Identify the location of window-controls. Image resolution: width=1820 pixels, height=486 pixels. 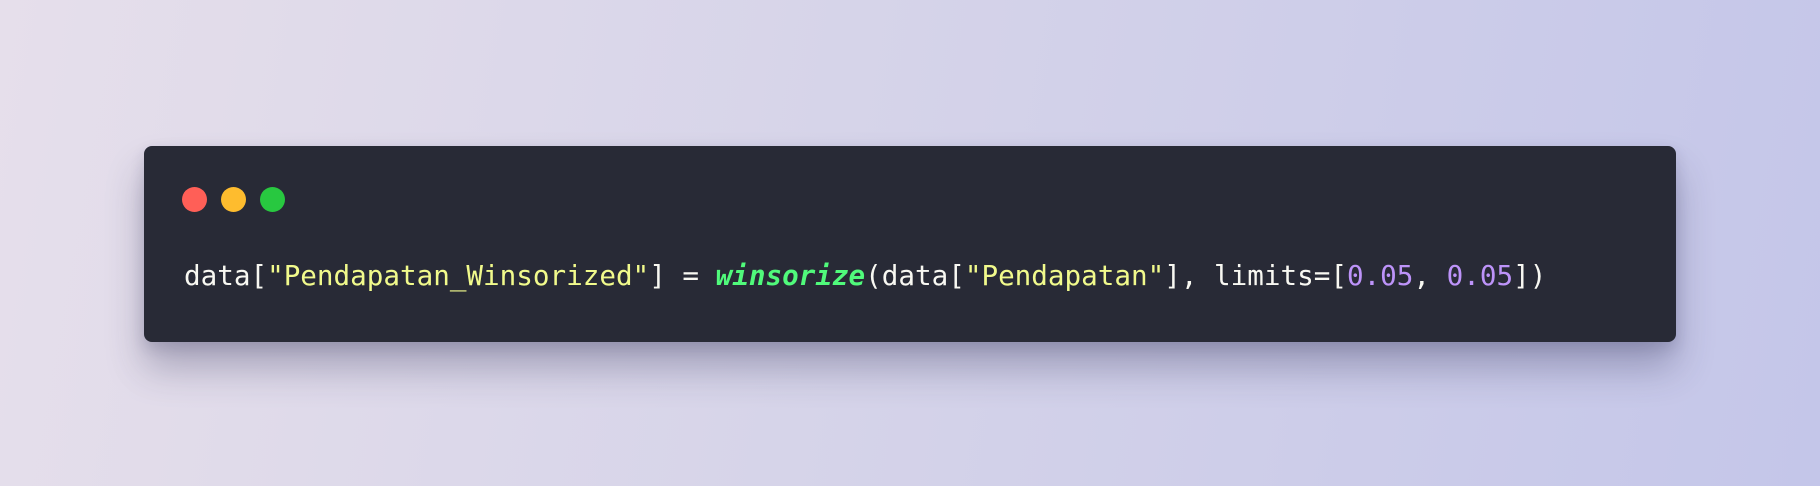
(233, 199).